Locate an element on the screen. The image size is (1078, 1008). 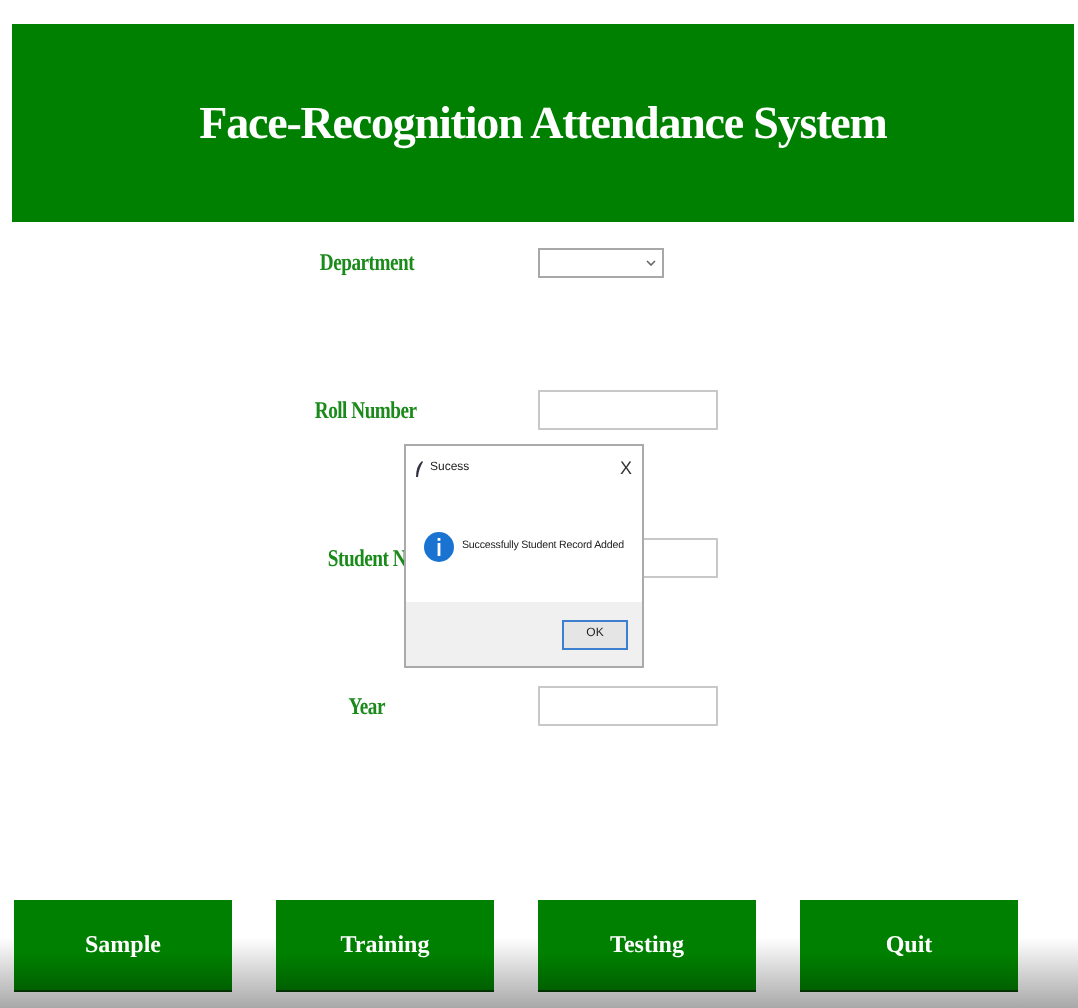
feather-icon is located at coordinates (419, 468).